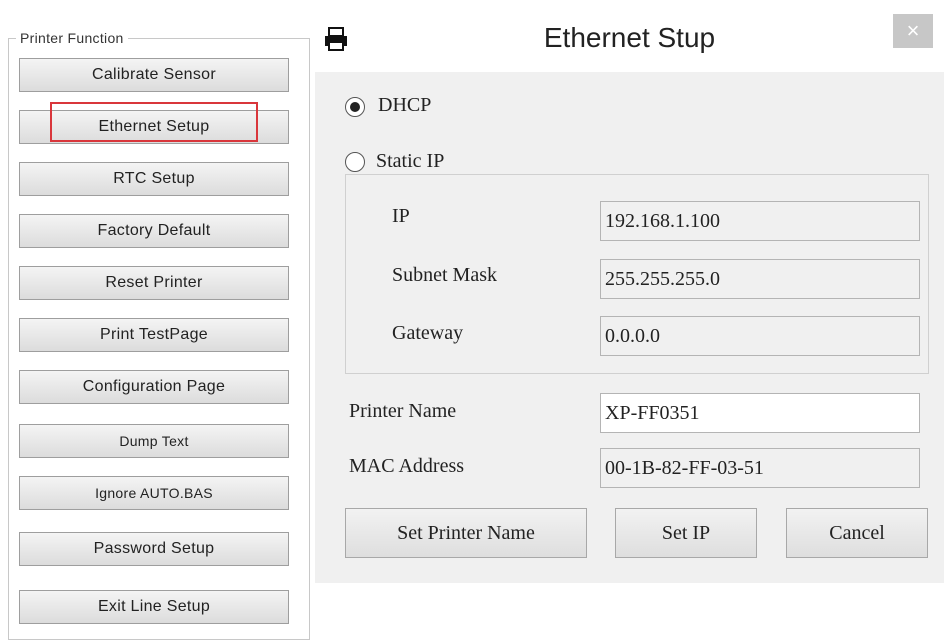 The height and width of the screenshot is (640, 944). What do you see at coordinates (760, 279) in the screenshot?
I see `subnet-mask-field: 255.255.255.0` at bounding box center [760, 279].